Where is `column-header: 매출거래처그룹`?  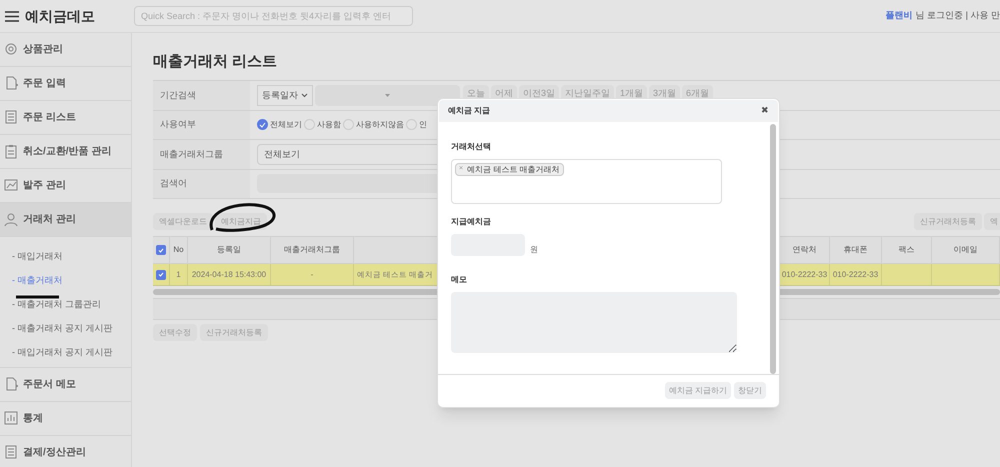
column-header: 매출거래처그룹 is located at coordinates (312, 250).